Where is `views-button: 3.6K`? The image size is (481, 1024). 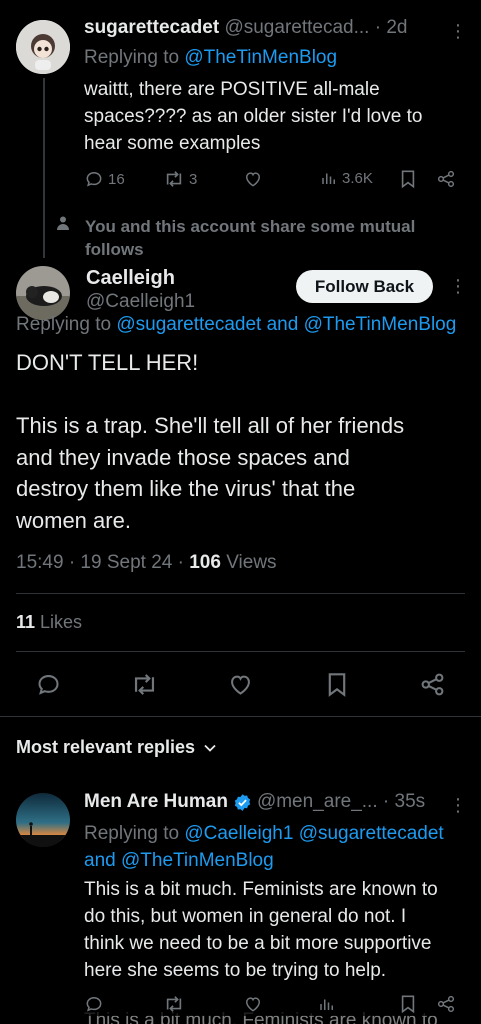
views-button: 3.6K is located at coordinates (346, 178).